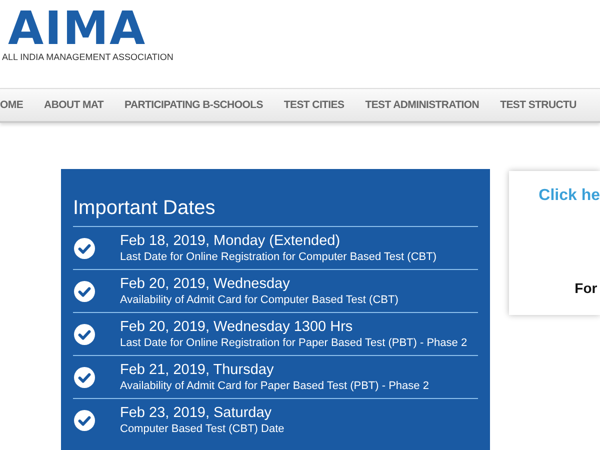 The image size is (600, 450). Describe the element at coordinates (197, 369) in the screenshot. I see `date-text: Feb 21, 2019, Thursday` at that location.